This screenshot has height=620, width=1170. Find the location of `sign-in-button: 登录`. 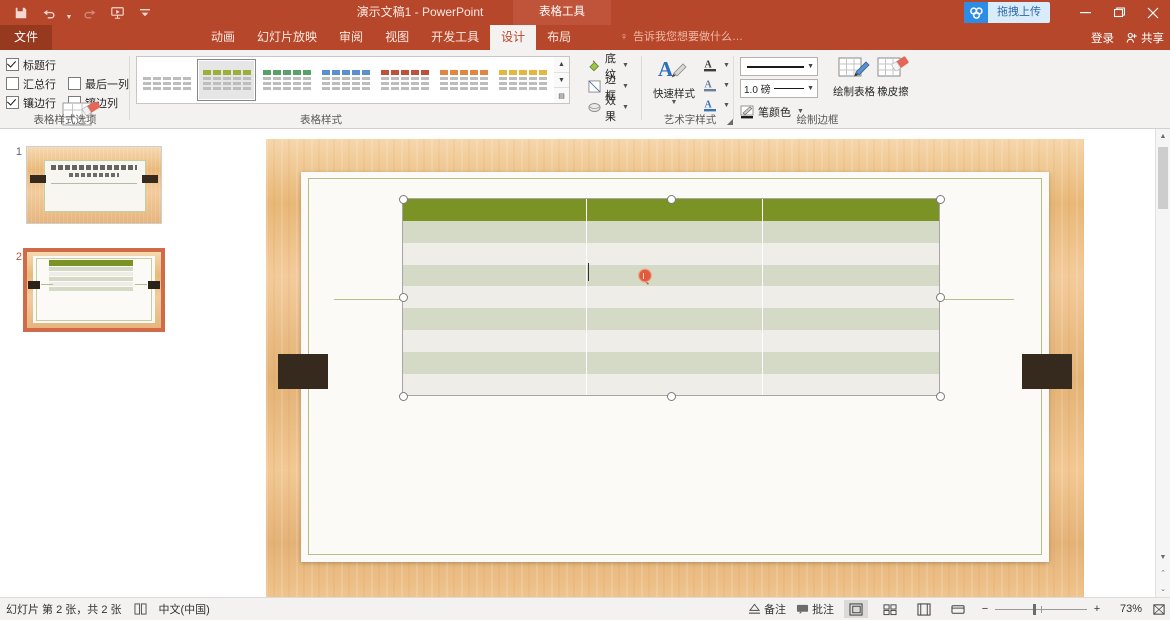

sign-in-button: 登录 is located at coordinates (1102, 38).